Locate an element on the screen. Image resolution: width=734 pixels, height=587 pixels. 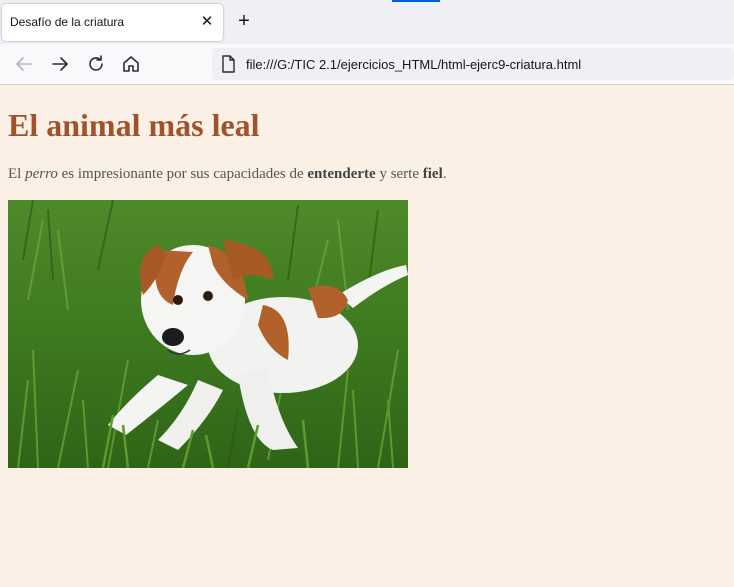
intro-text-1: El is located at coordinates (17, 174).